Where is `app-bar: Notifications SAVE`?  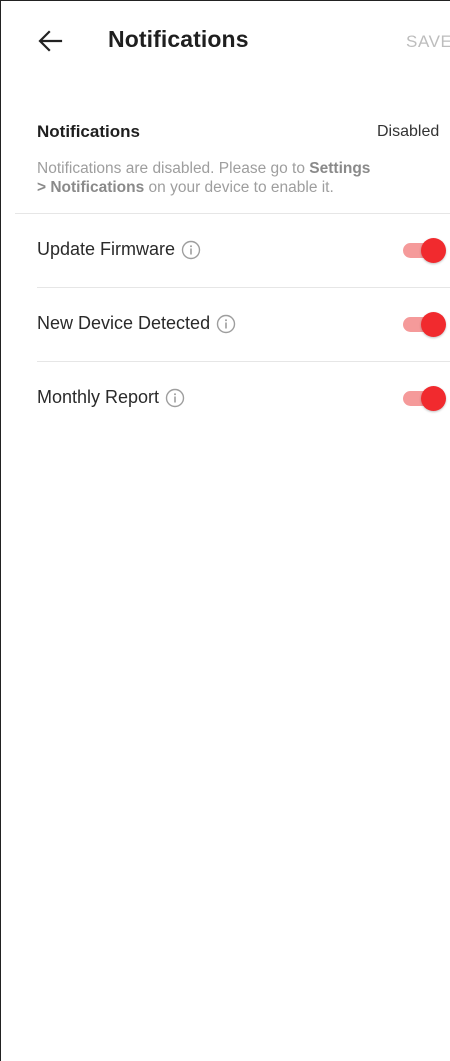
app-bar: Notifications SAVE is located at coordinates (225, 41).